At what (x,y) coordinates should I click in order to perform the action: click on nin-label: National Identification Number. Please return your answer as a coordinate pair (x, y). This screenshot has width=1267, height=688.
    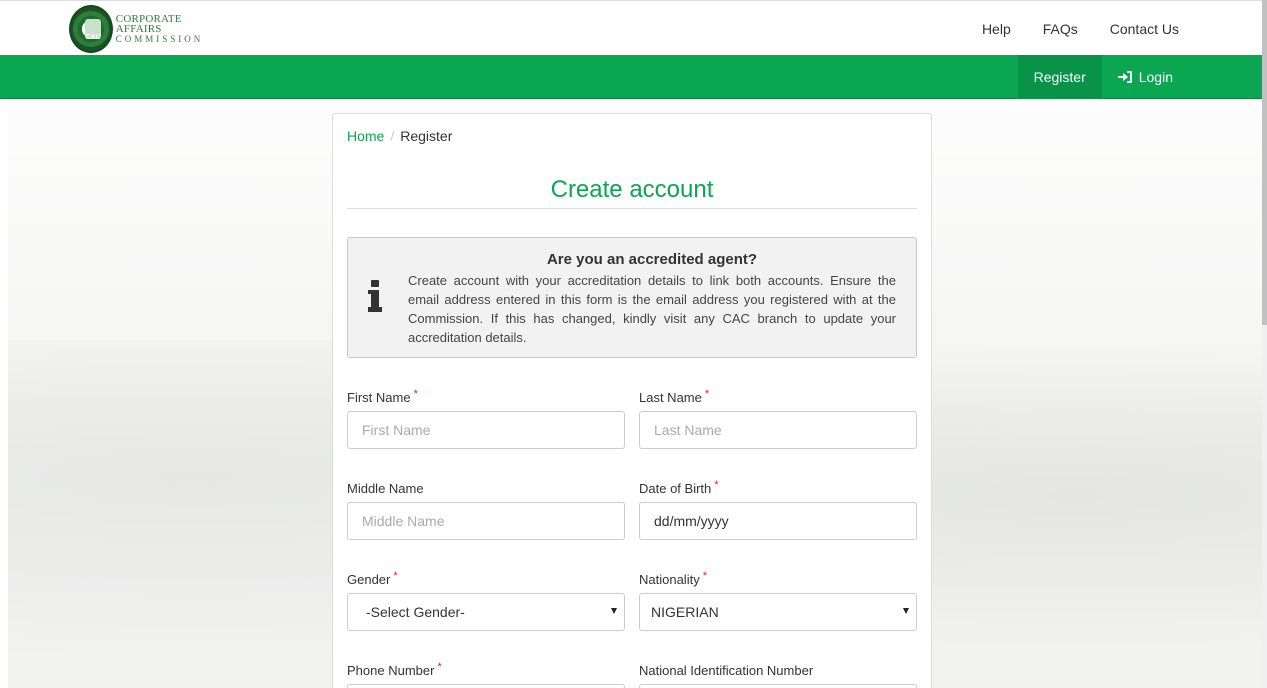
    Looking at the image, I should click on (726, 670).